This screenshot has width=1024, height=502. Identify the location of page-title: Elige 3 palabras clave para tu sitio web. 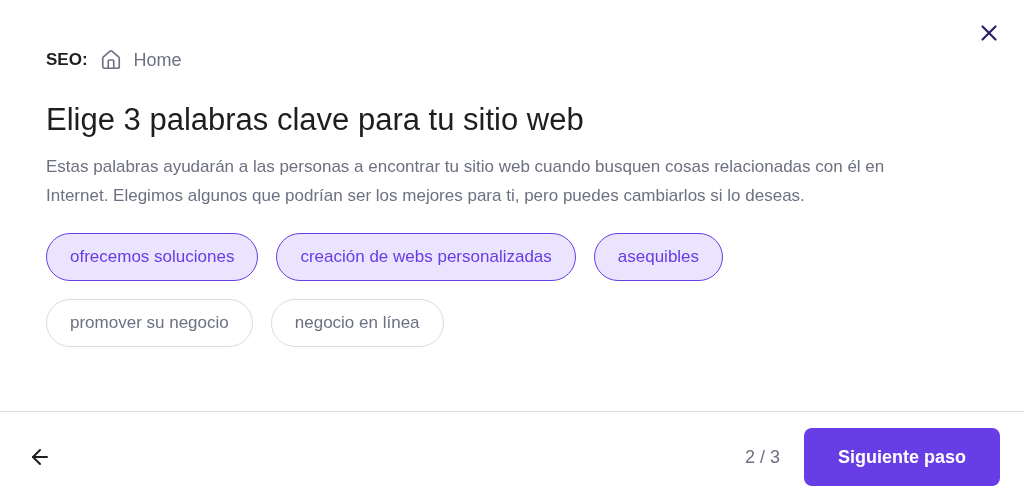
(315, 120).